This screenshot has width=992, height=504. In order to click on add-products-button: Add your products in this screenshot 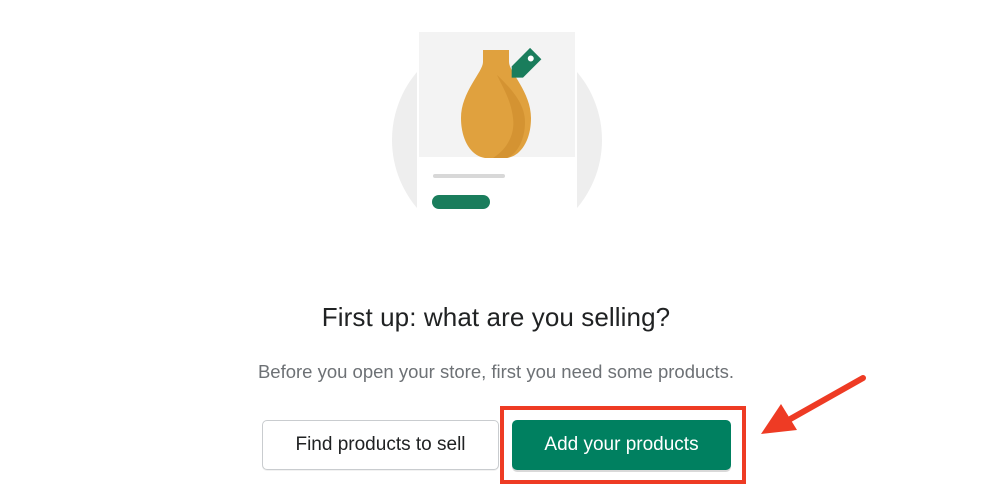, I will do `click(621, 445)`.